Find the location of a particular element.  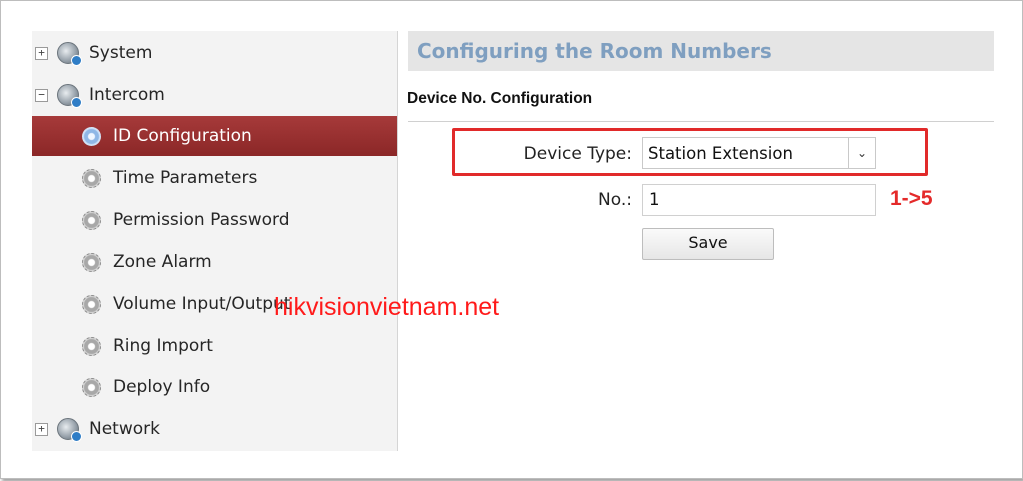

page-title: Configuring the Room Numbers is located at coordinates (594, 51).